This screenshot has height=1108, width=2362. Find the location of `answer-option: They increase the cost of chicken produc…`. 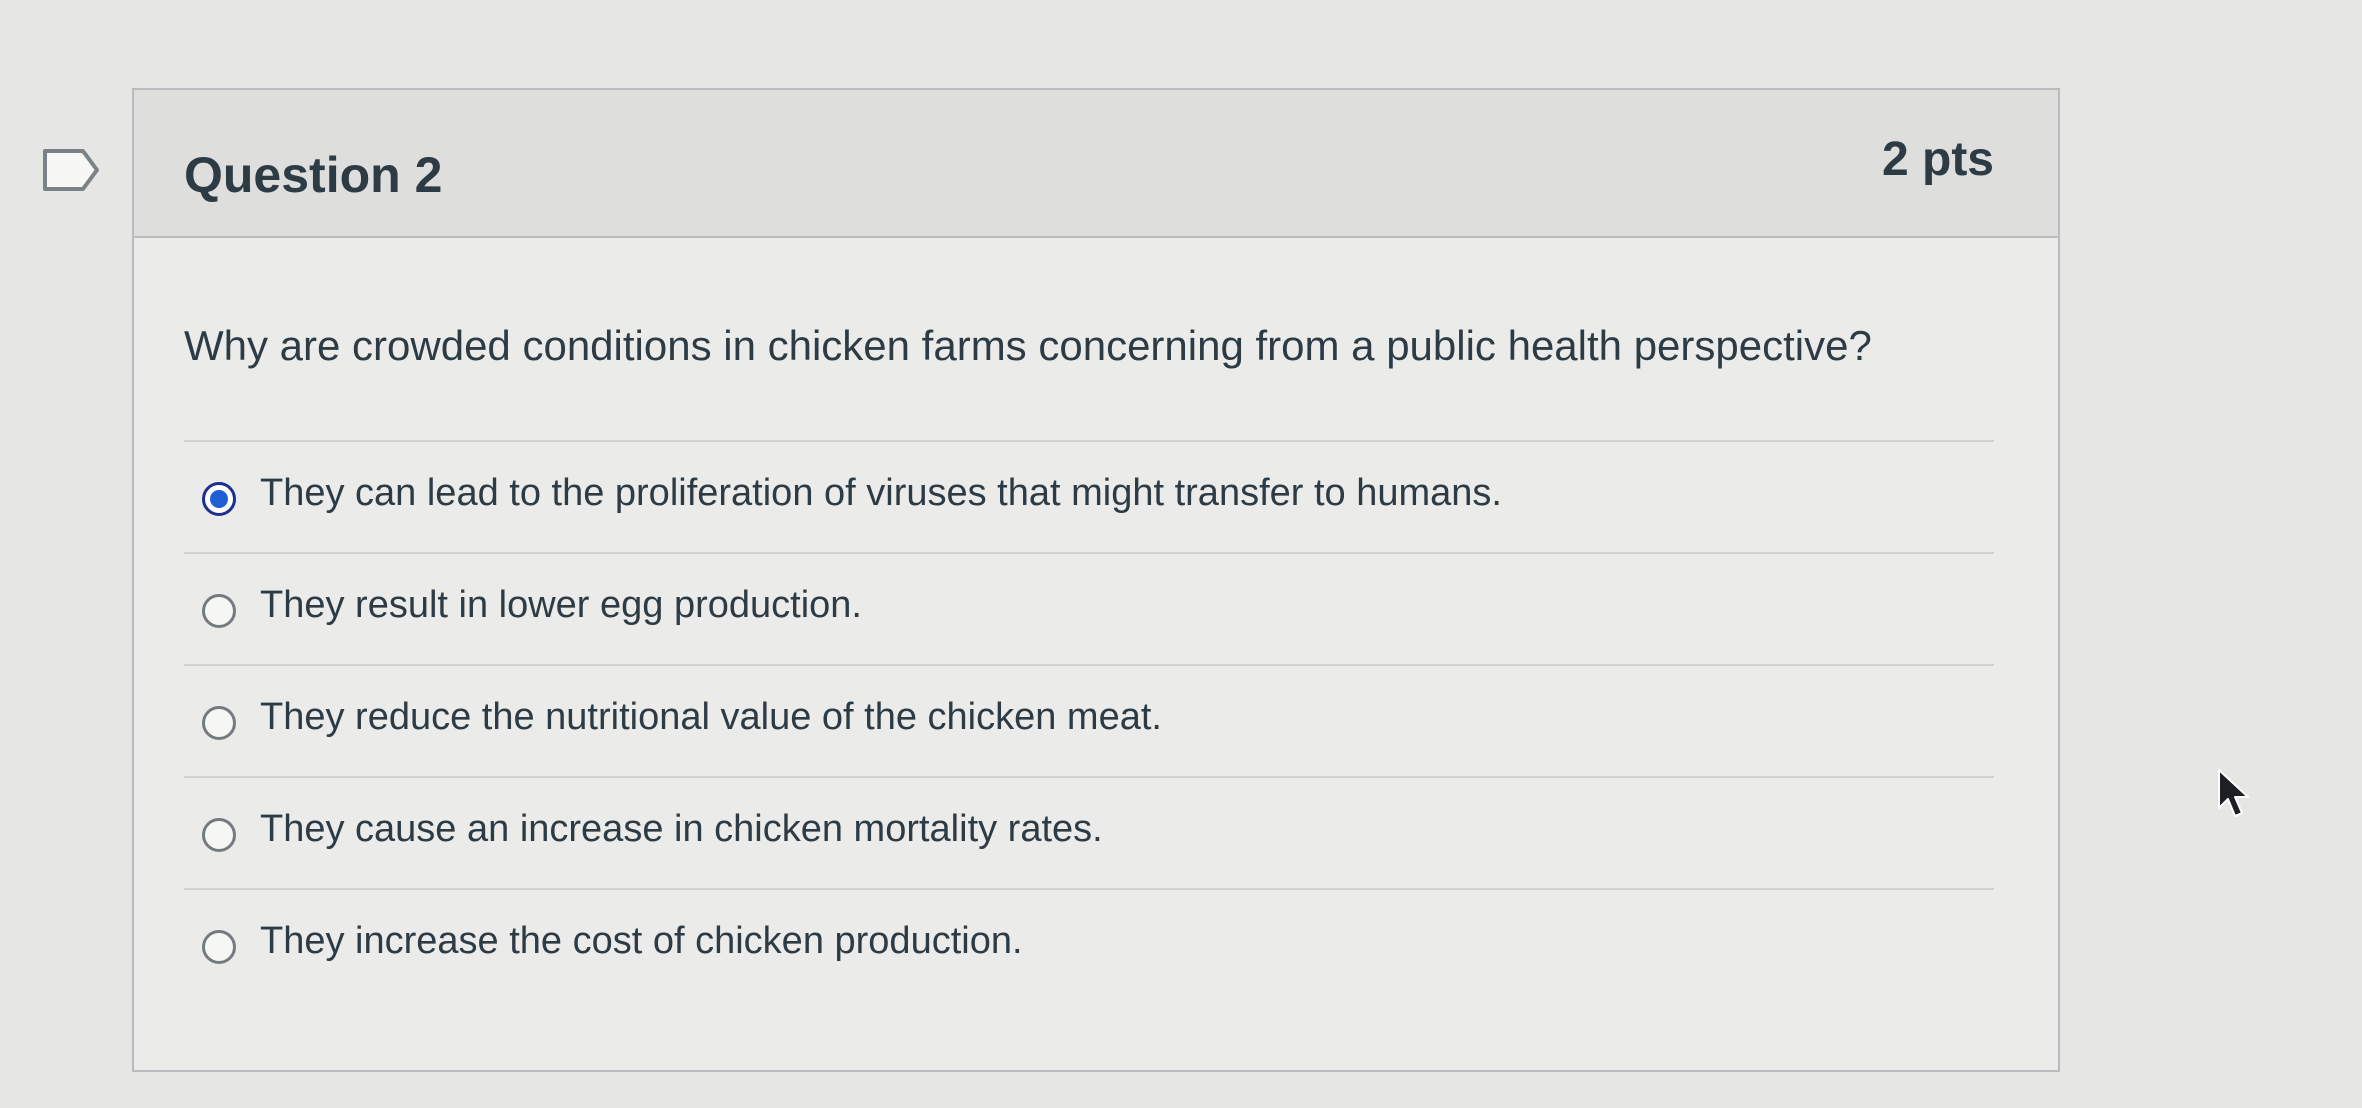

answer-option: They increase the cost of chicken produc… is located at coordinates (1089, 946).